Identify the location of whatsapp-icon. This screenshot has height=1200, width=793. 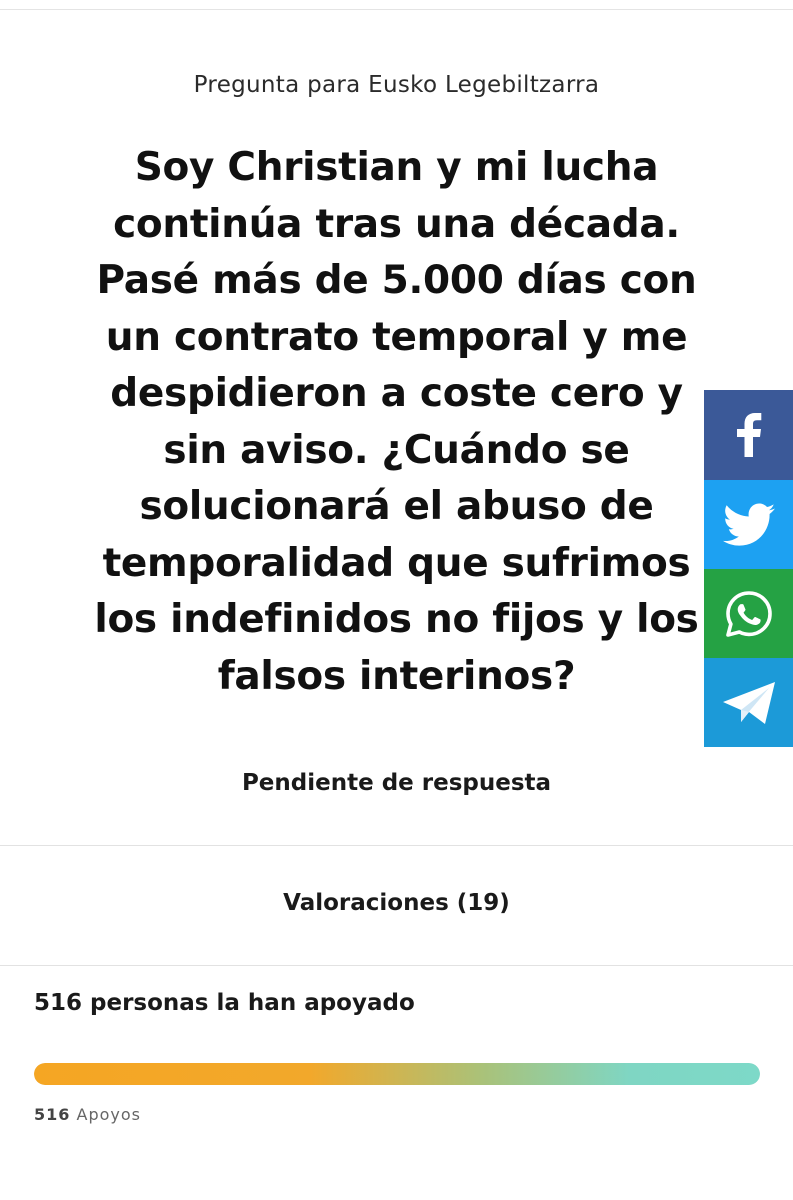
(748, 613).